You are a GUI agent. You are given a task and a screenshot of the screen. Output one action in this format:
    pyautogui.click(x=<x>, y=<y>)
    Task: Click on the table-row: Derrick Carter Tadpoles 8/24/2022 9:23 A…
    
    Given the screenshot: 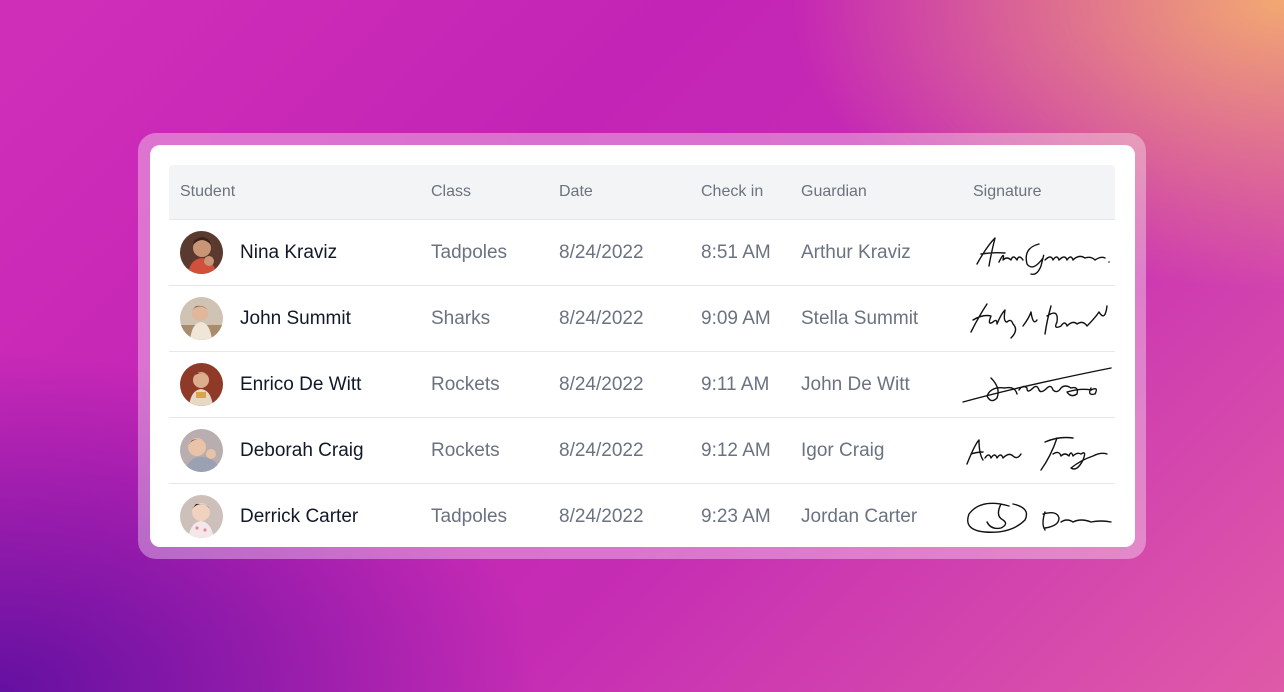 What is the action you would take?
    pyautogui.click(x=642, y=515)
    